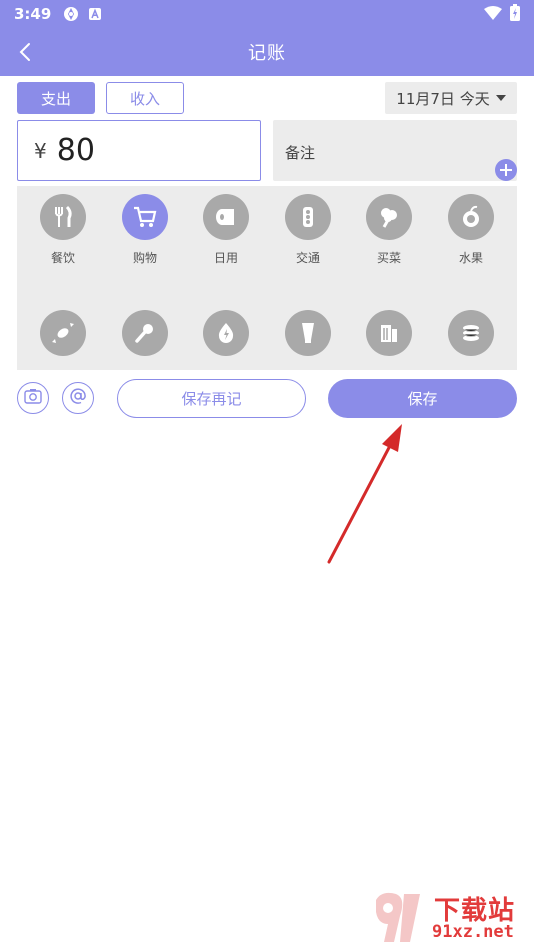 The height and width of the screenshot is (950, 534). I want to click on category-label: 买菜, so click(388, 258).